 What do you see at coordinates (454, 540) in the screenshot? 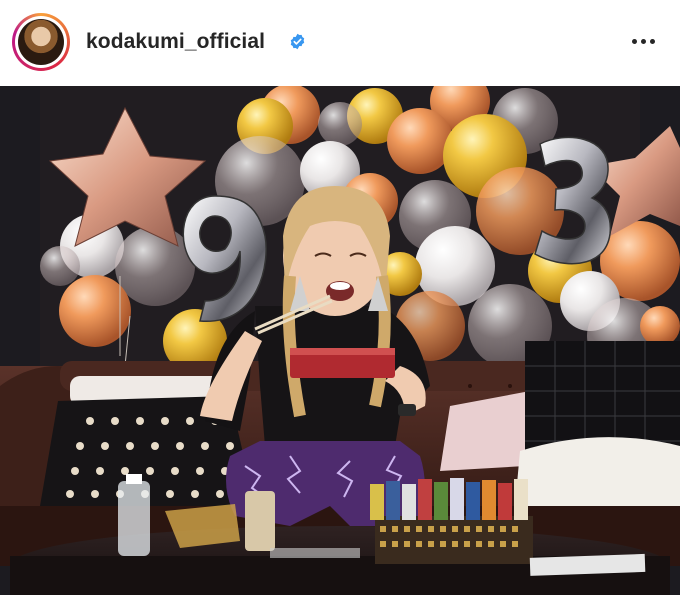
I see `snack-basket` at bounding box center [454, 540].